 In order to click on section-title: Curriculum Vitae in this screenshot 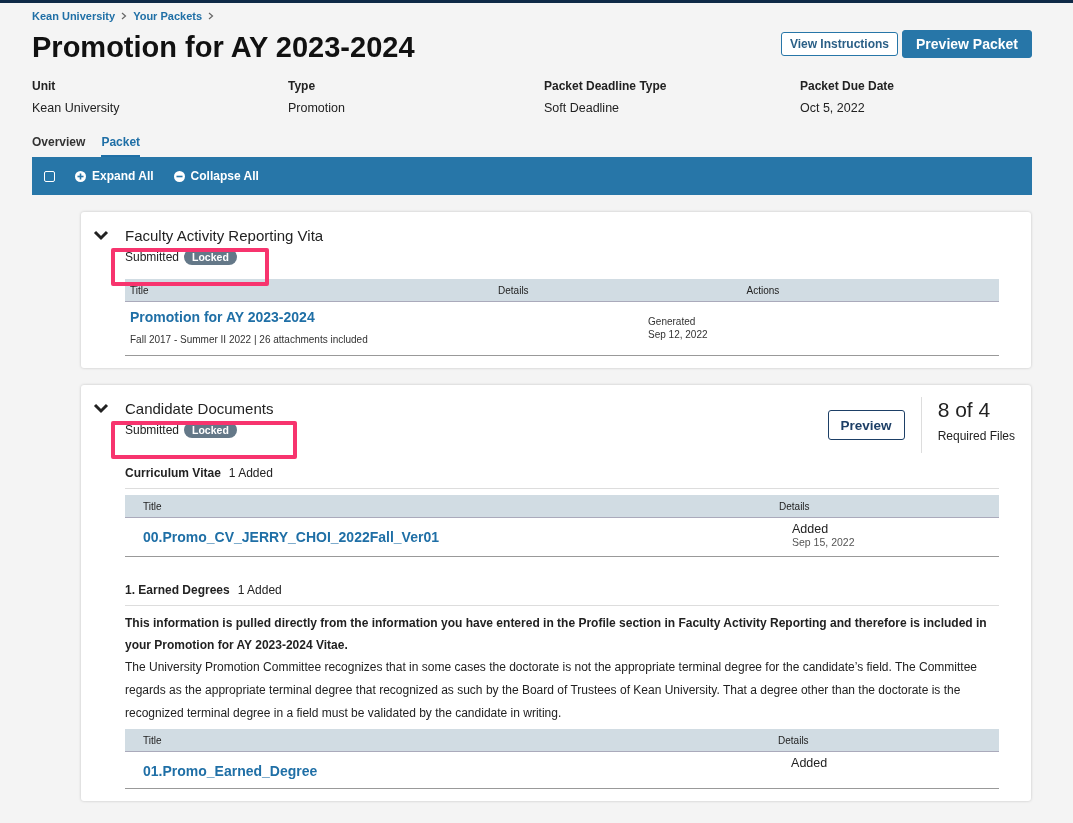, I will do `click(173, 473)`.